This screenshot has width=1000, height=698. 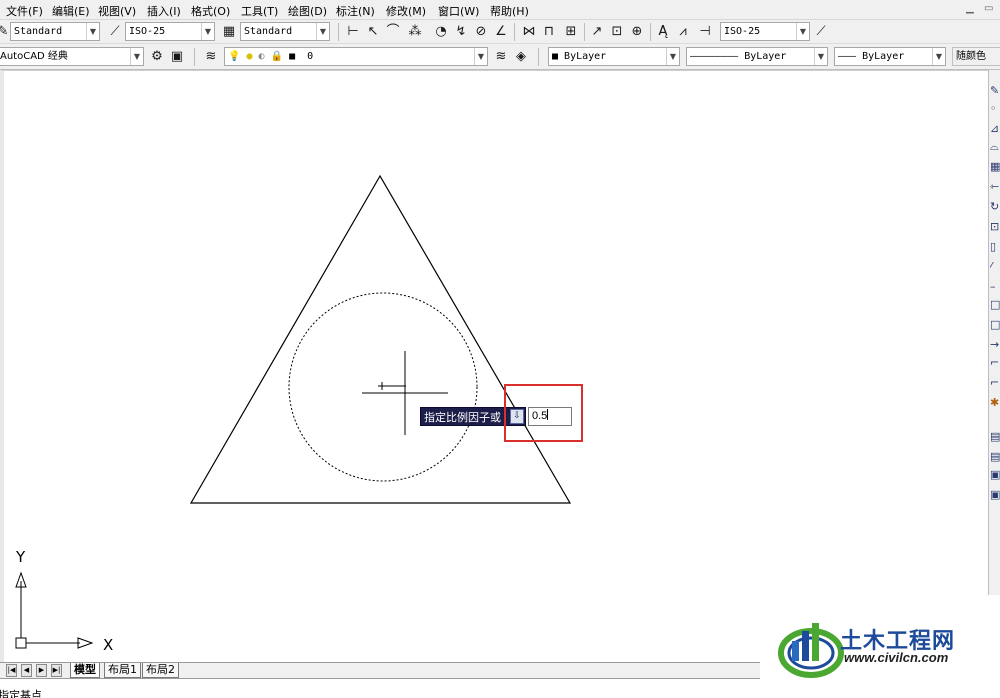 I want to click on dim-style-manager-icon: ⟋, so click(x=821, y=32).